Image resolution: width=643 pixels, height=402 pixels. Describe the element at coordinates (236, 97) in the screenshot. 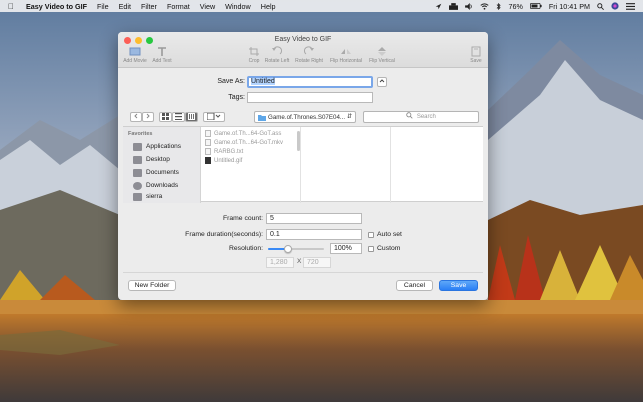

I see `tags-label: Tags:` at that location.